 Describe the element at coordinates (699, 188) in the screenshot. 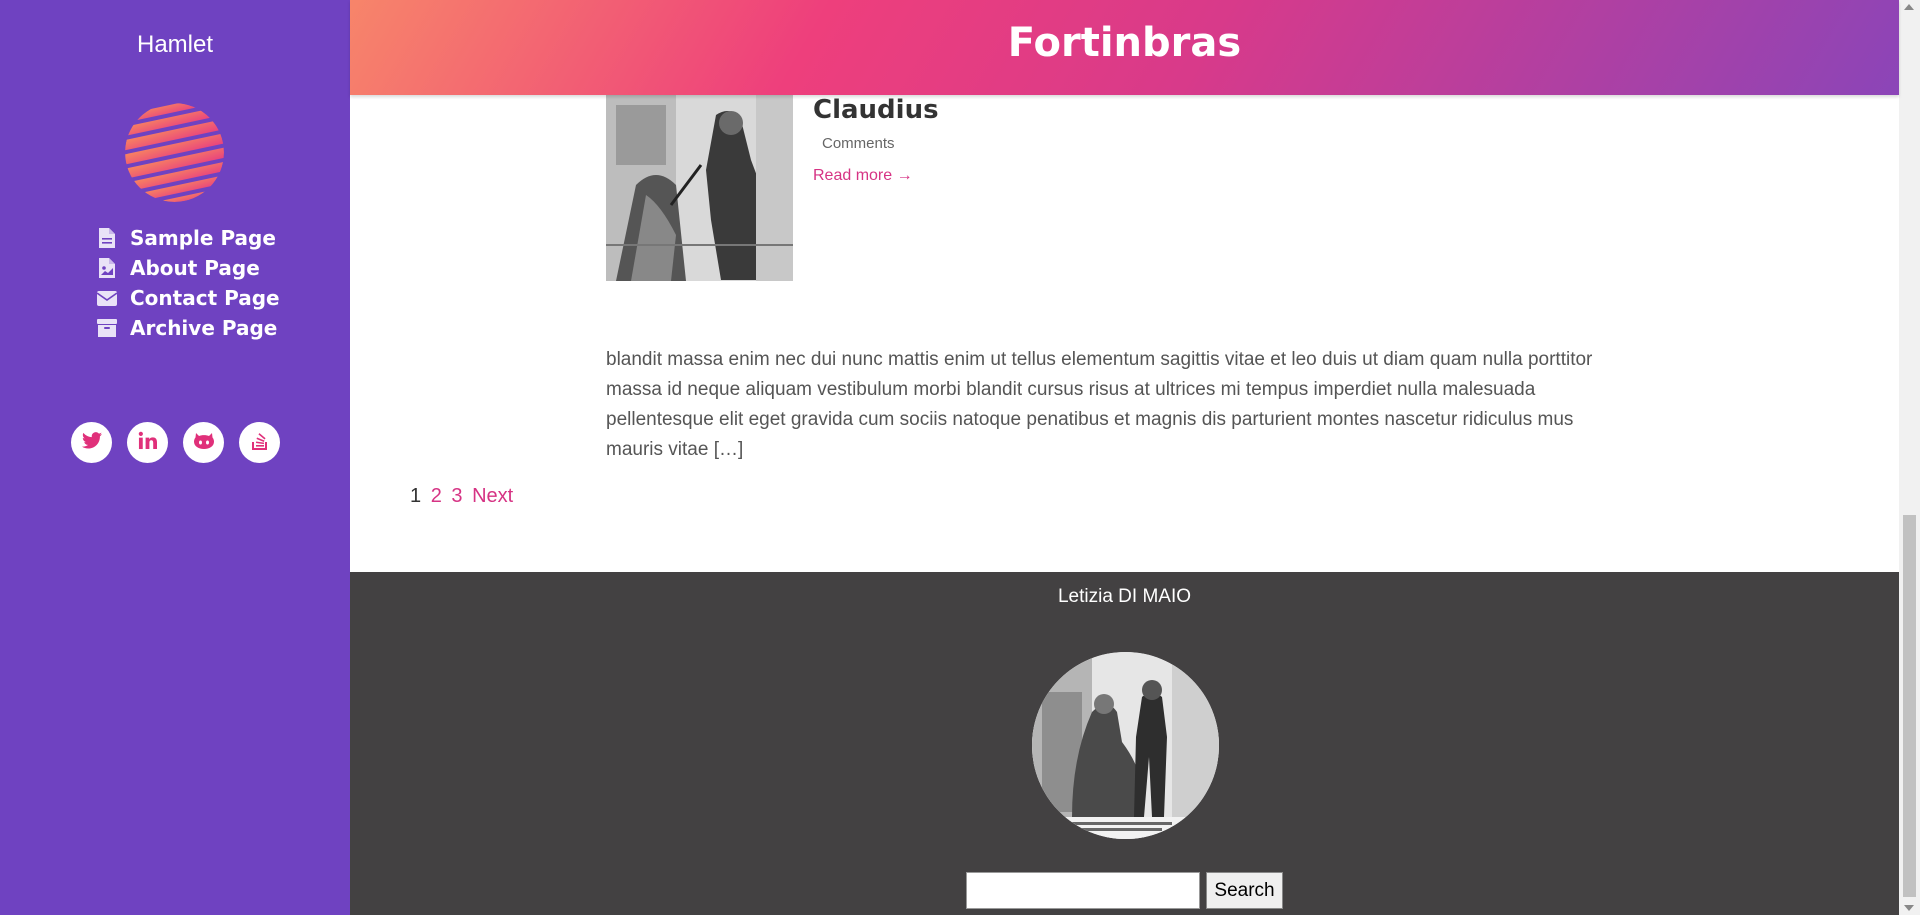

I see `post-thumbnail` at that location.